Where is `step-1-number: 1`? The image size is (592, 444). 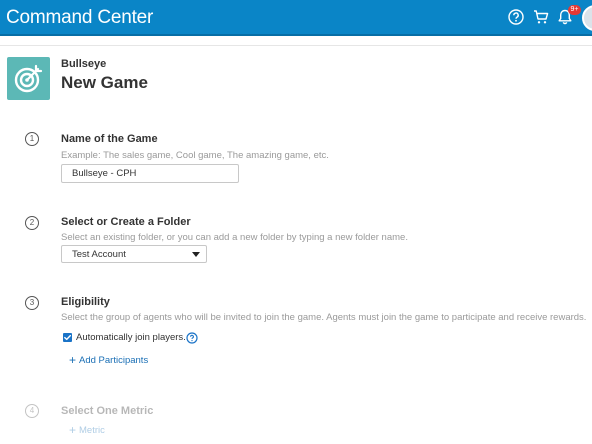
step-1-number: 1 is located at coordinates (32, 139).